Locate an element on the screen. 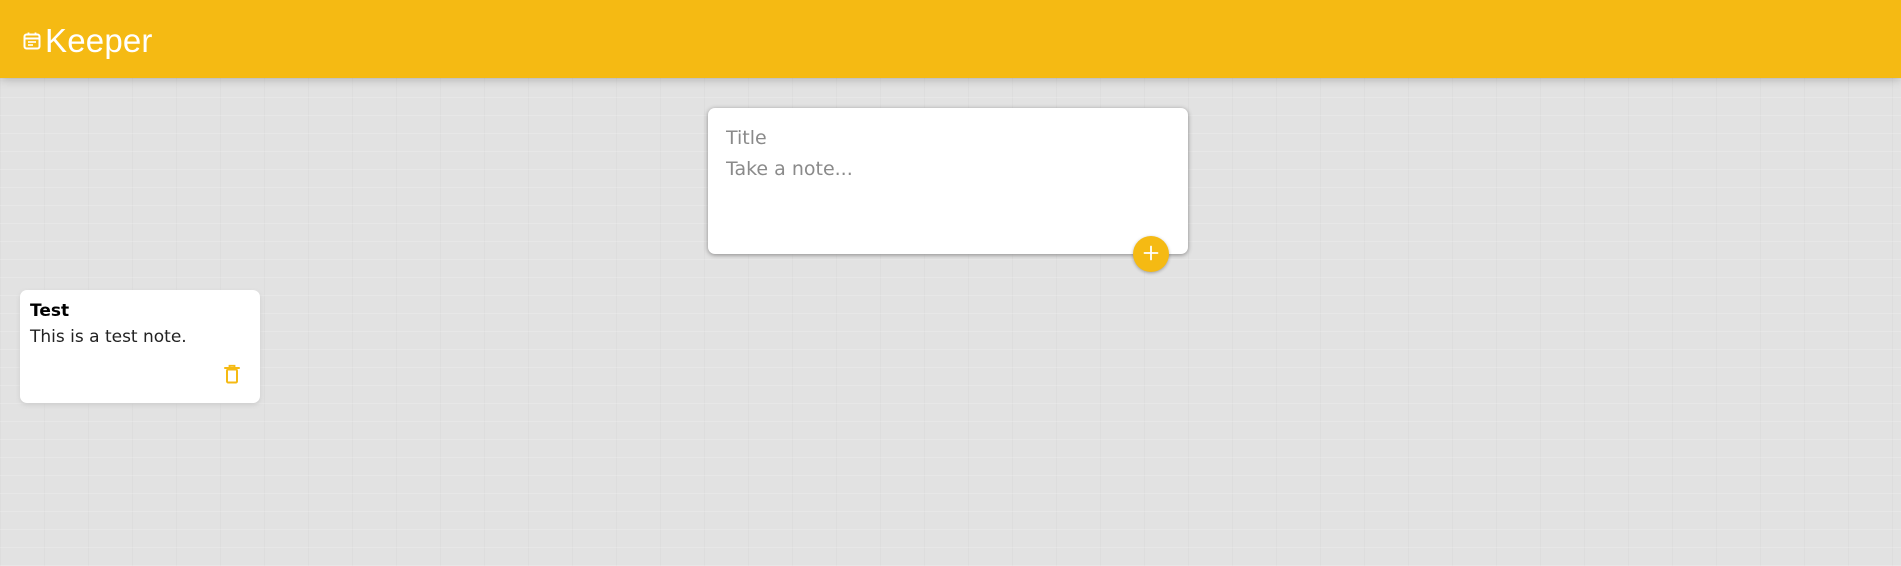 This screenshot has height=566, width=1901. note-card: Test This is a test note. is located at coordinates (140, 346).